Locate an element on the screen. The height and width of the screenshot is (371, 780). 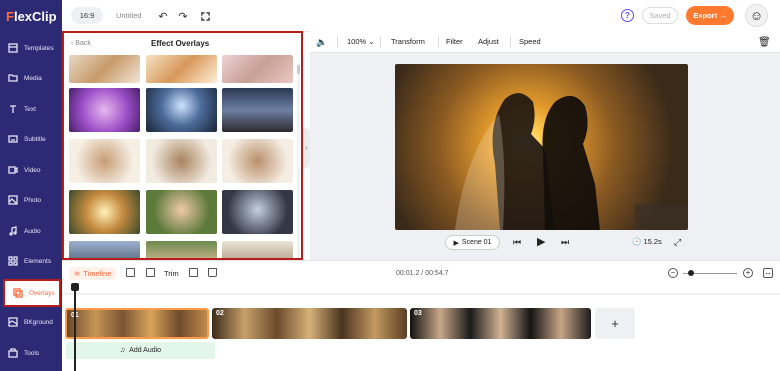
music-note-icon: ♫ is located at coordinates (122, 350).